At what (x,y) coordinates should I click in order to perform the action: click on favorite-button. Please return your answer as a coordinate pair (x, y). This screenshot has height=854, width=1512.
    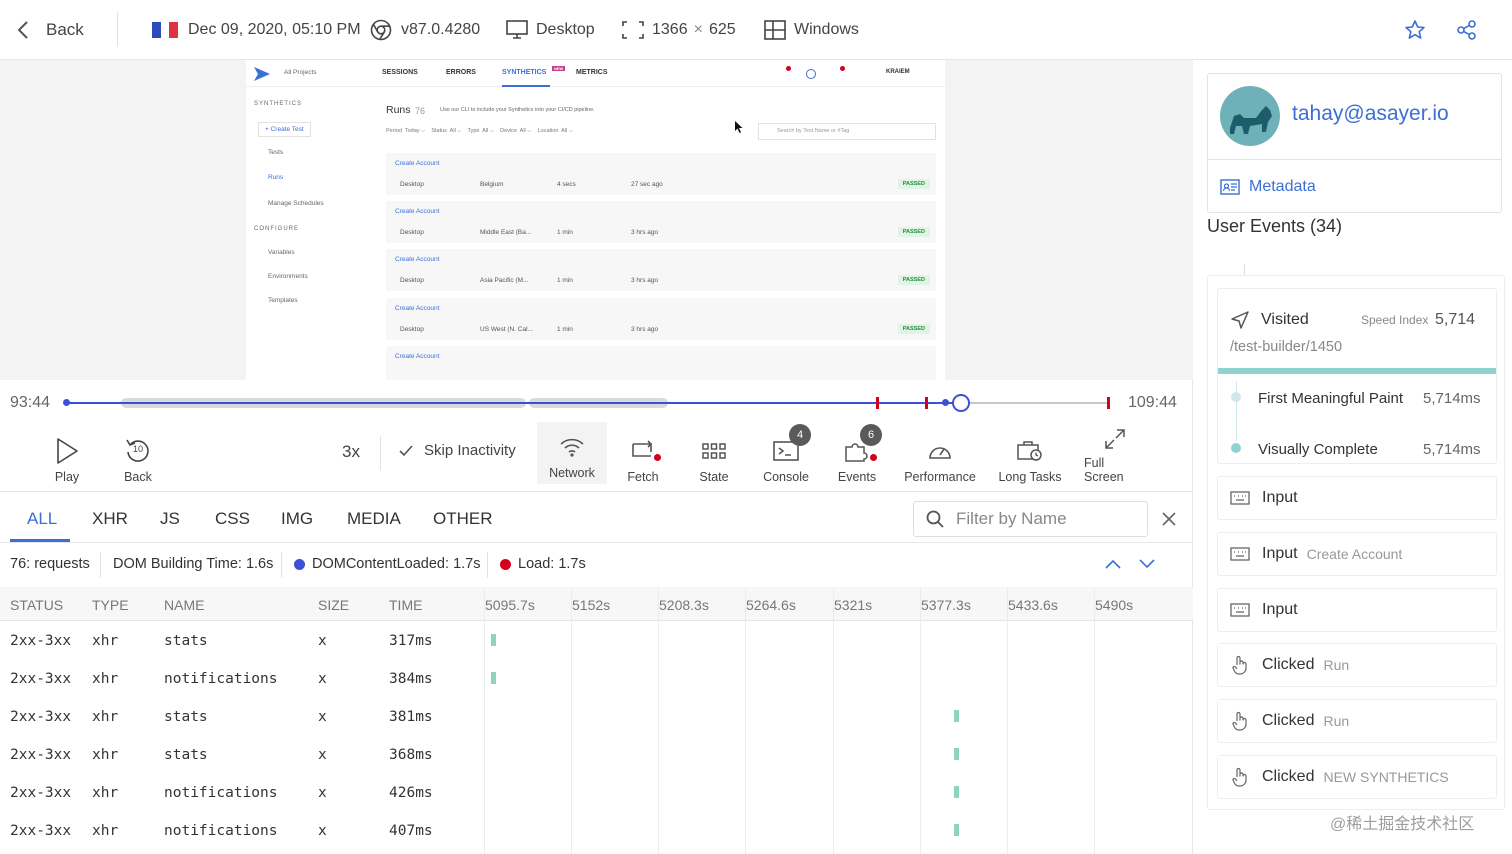
    Looking at the image, I should click on (1415, 30).